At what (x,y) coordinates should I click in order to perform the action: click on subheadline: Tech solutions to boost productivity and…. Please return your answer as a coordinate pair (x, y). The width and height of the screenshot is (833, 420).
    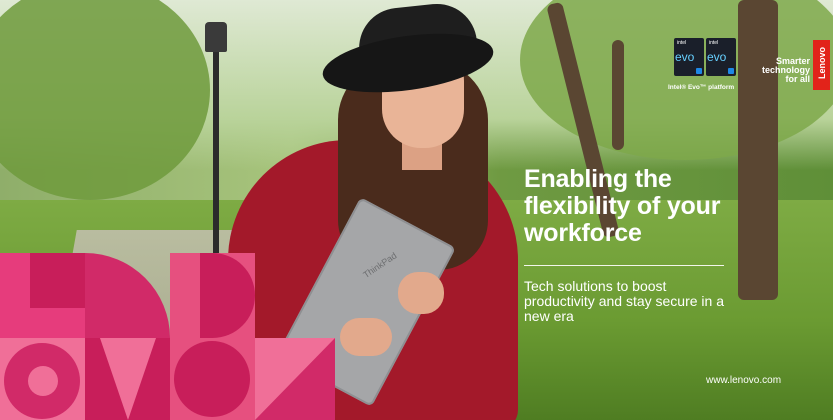
    Looking at the image, I should click on (624, 301).